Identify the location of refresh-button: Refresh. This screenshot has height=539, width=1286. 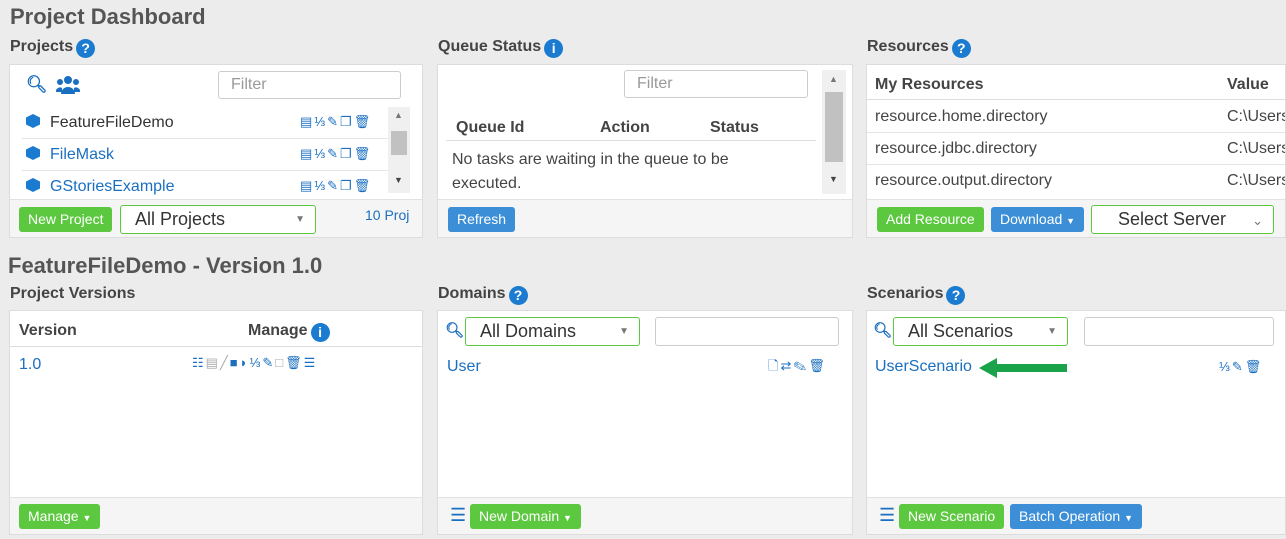
(482, 219).